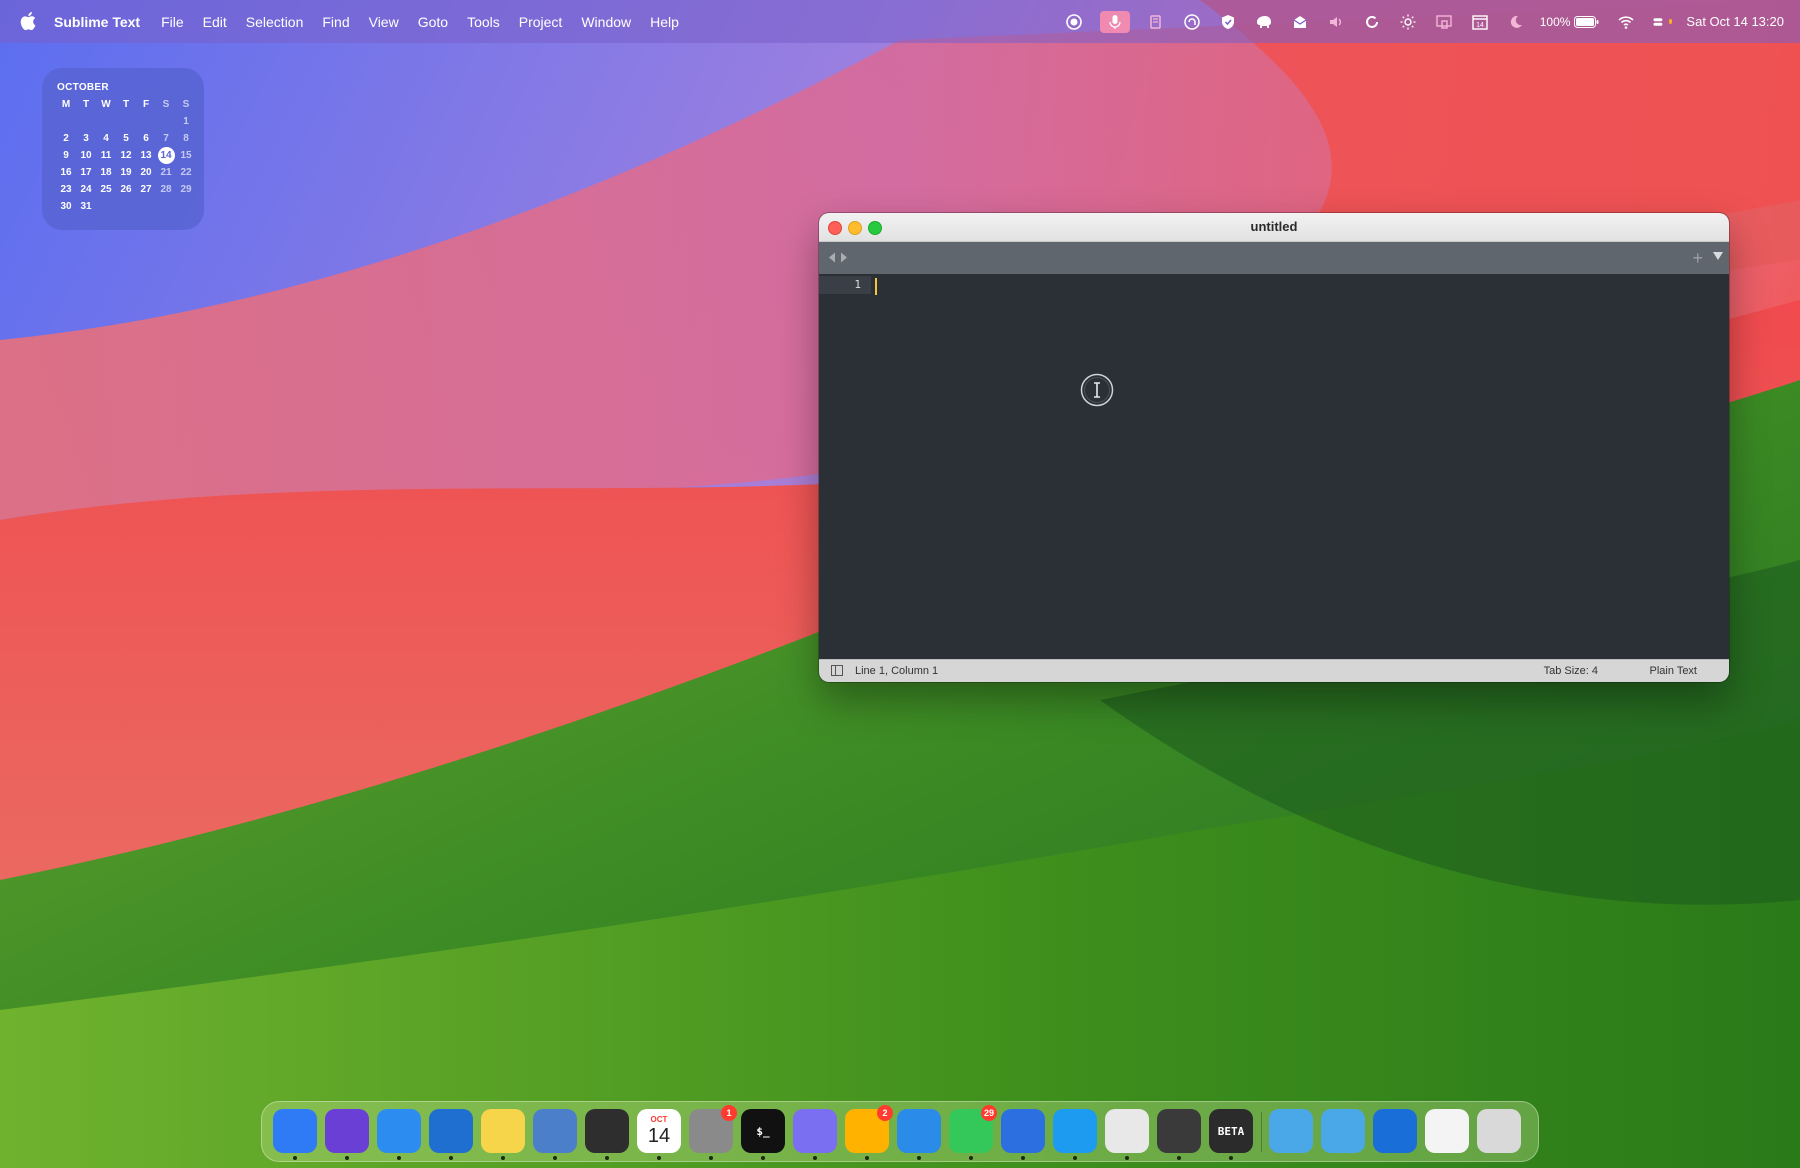 Image resolution: width=1800 pixels, height=1168 pixels. Describe the element at coordinates (1718, 256) in the screenshot. I see `tab-list-chevron-icon` at that location.